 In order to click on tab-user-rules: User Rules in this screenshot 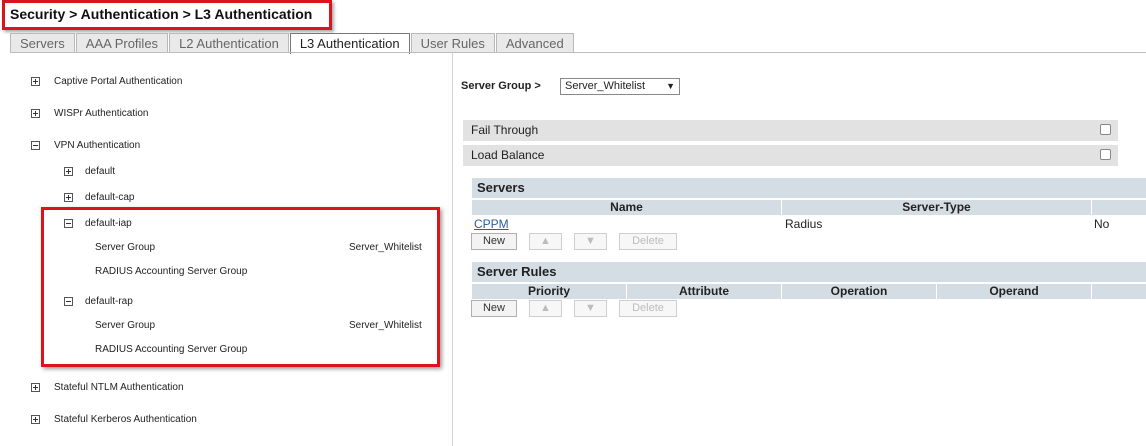, I will do `click(452, 42)`.